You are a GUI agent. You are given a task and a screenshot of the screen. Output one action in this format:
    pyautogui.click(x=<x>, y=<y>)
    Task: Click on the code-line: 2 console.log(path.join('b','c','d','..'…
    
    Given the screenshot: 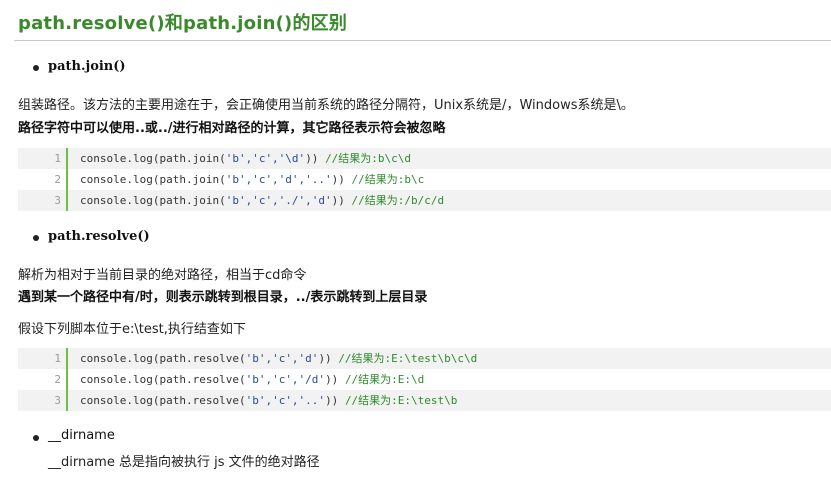 What is the action you would take?
    pyautogui.click(x=424, y=179)
    